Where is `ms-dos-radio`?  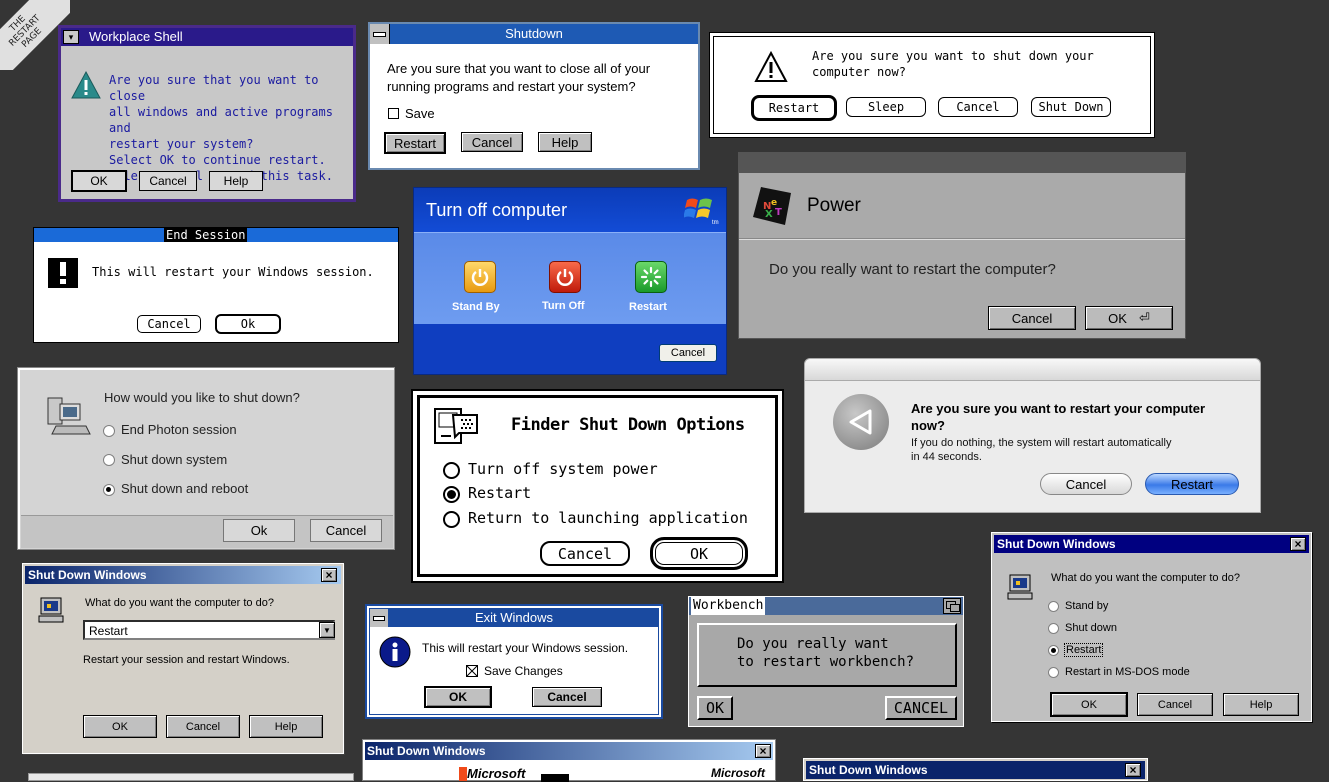 ms-dos-radio is located at coordinates (1053, 672).